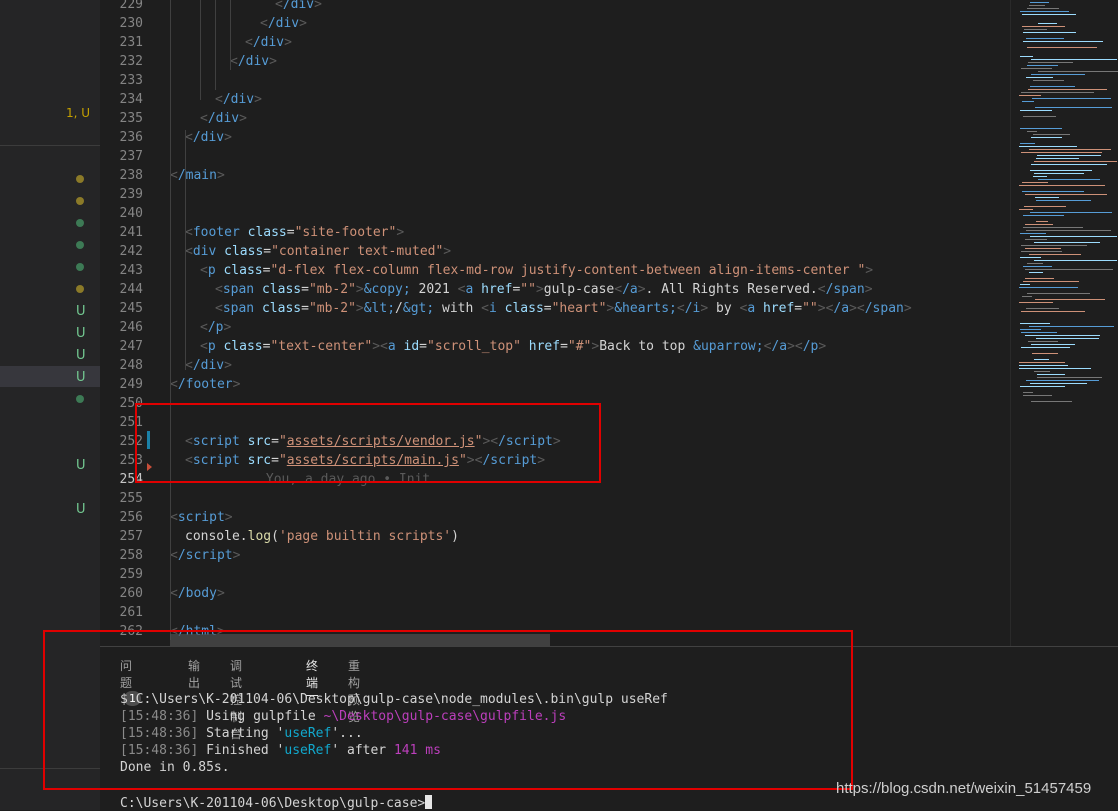 This screenshot has width=1118, height=811. I want to click on code-line: 232 </div>, so click(555, 61).